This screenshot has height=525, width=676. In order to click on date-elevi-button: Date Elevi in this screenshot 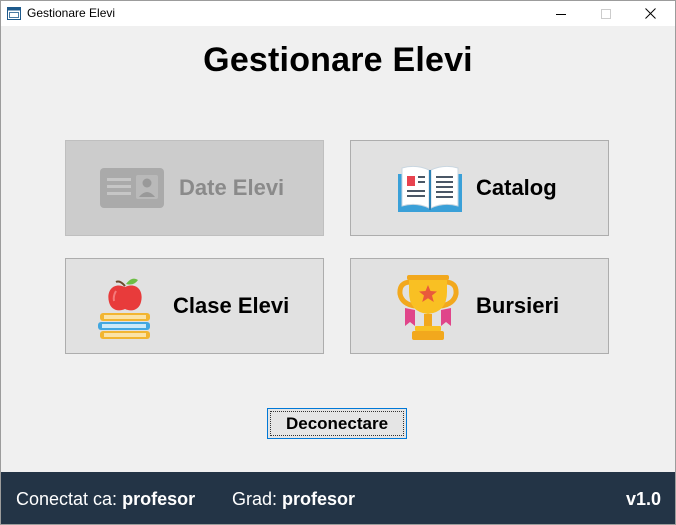, I will do `click(194, 188)`.